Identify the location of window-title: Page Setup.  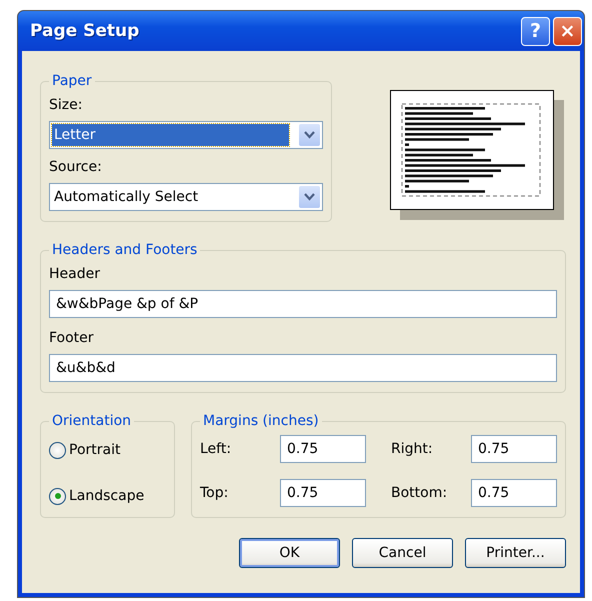
(84, 31).